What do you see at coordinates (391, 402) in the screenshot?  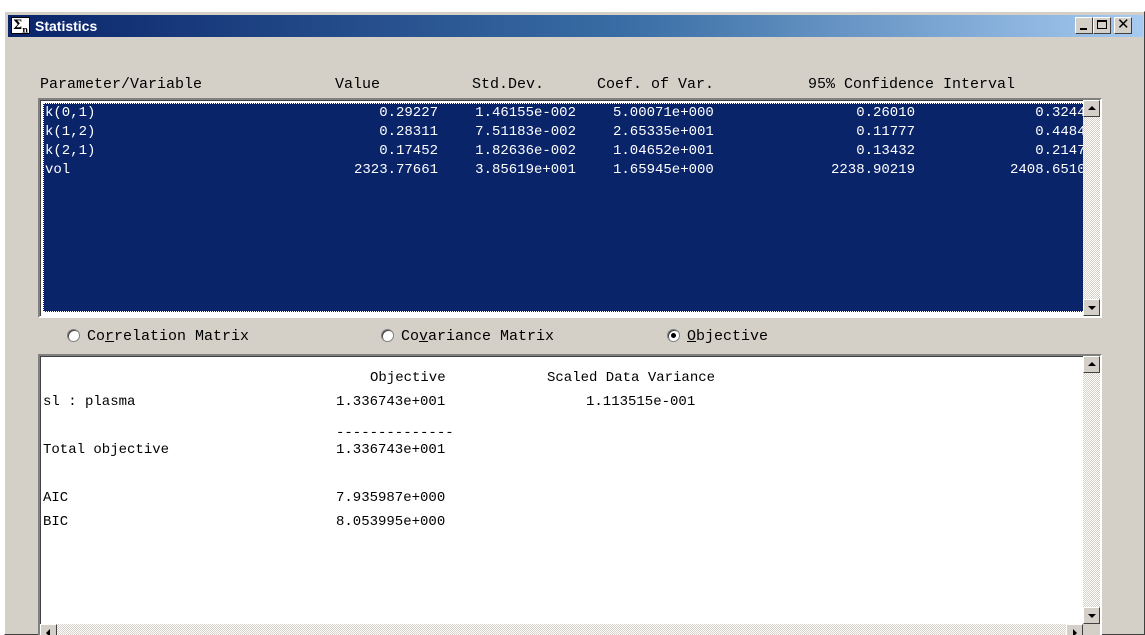 I see `sl-plasma-objective: 1.336743e+001` at bounding box center [391, 402].